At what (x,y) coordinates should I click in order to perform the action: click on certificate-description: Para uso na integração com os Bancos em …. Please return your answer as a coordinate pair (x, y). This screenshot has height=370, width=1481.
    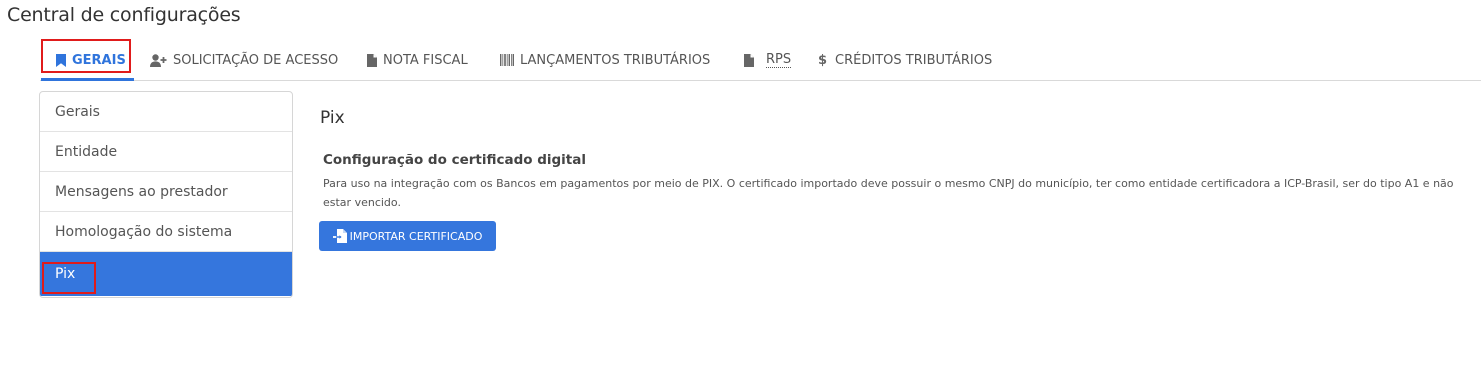
    Looking at the image, I should click on (888, 193).